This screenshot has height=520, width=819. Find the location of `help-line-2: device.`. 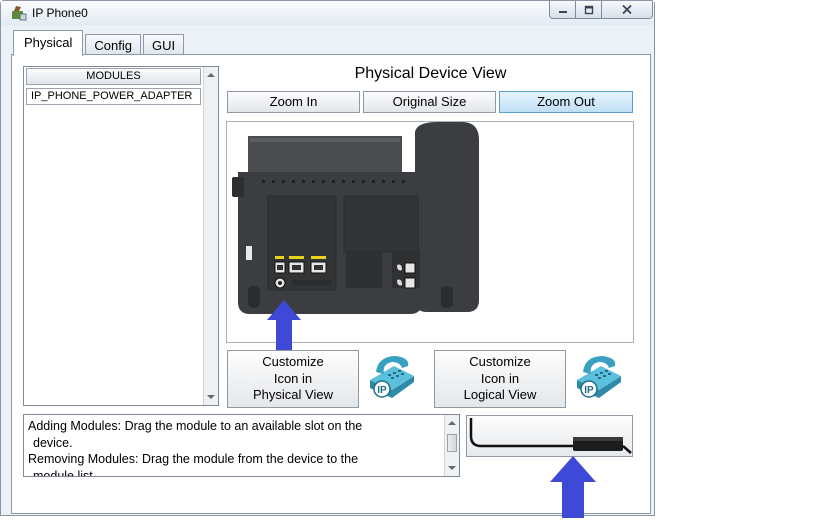

help-line-2: device. is located at coordinates (53, 442).